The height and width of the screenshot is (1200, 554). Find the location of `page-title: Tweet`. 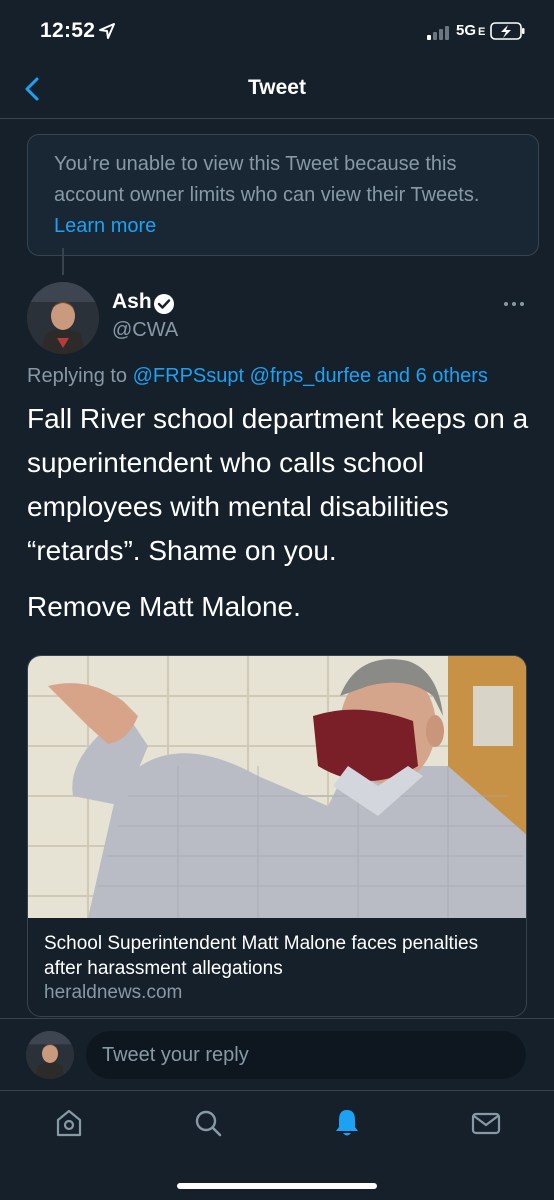

page-title: Tweet is located at coordinates (277, 87).